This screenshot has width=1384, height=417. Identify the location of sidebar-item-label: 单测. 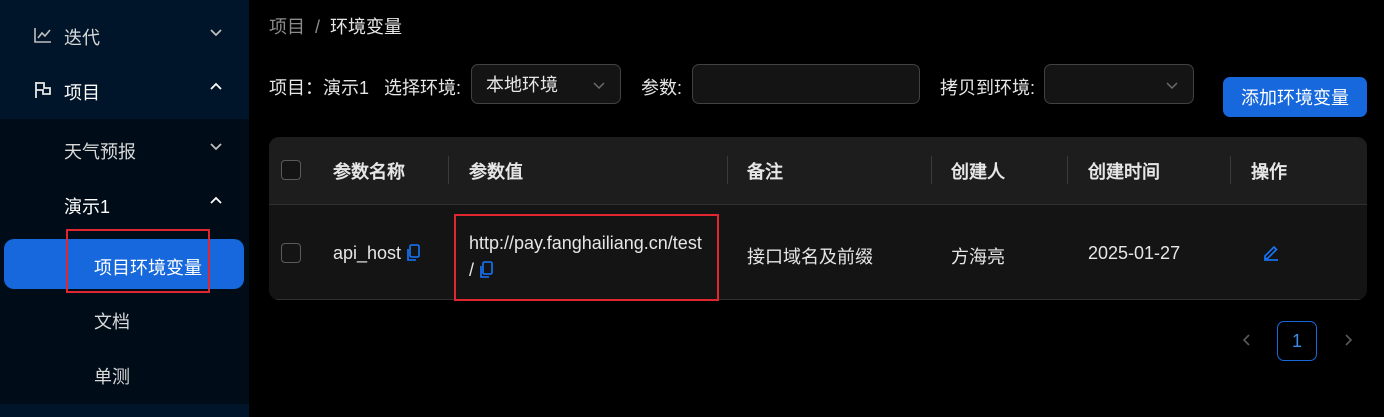
(112, 377).